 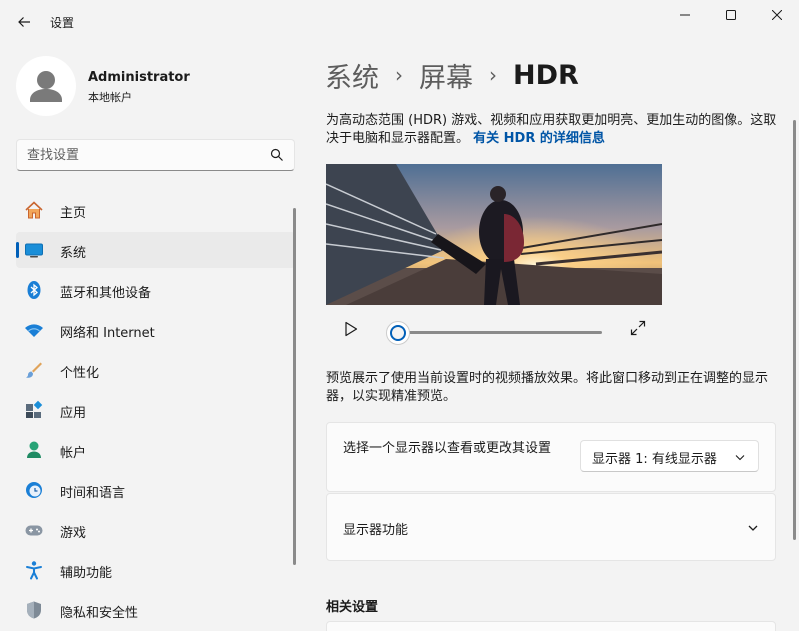 What do you see at coordinates (99, 613) in the screenshot?
I see `sidebar-item-label: 隐私和安全性` at bounding box center [99, 613].